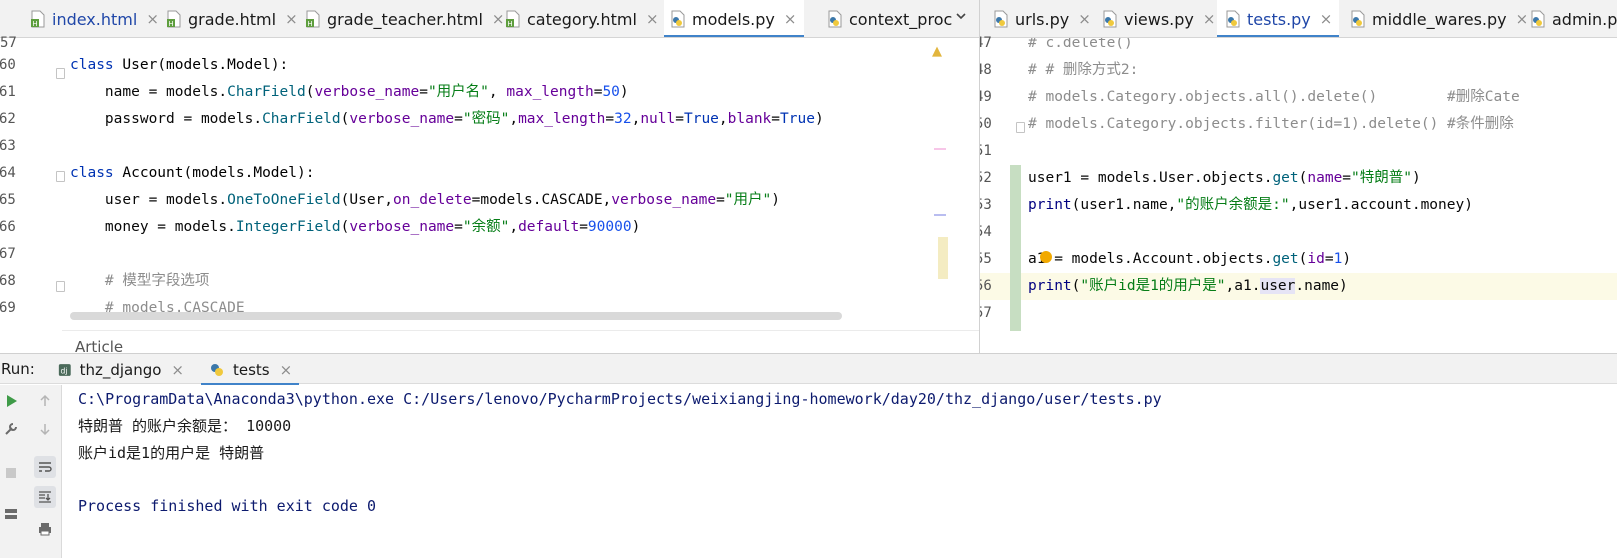  I want to click on print-icon, so click(45, 529).